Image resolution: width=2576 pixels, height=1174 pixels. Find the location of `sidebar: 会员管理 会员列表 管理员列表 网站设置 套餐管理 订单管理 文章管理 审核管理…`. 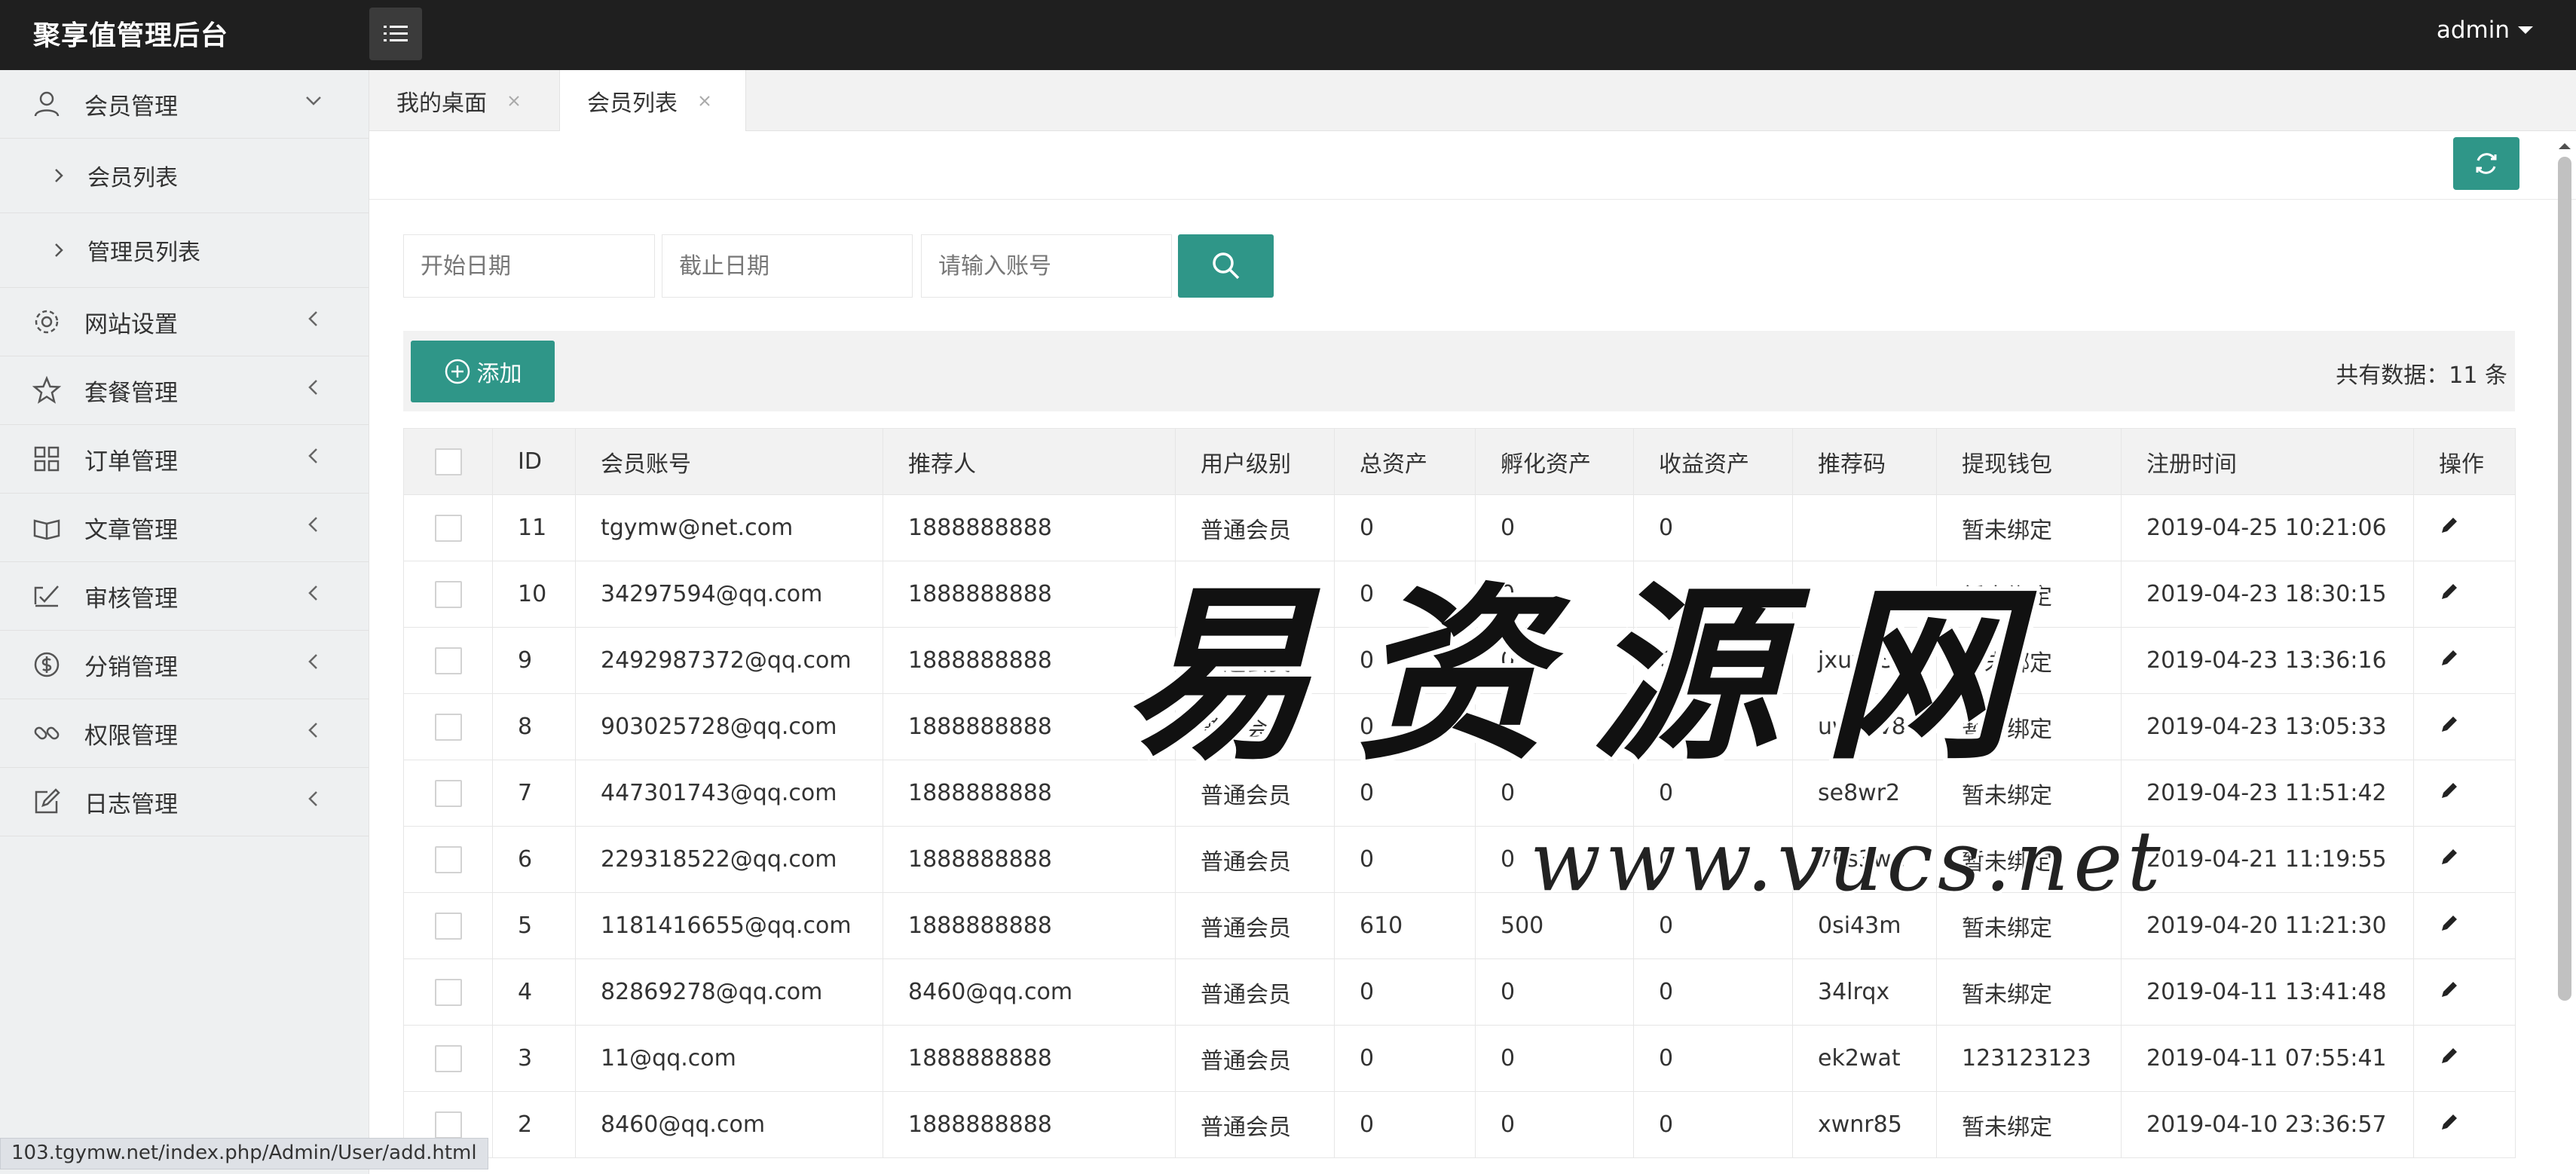

sidebar: 会员管理 会员列表 管理员列表 网站设置 套餐管理 订单管理 文章管理 审核管理… is located at coordinates (184, 622).